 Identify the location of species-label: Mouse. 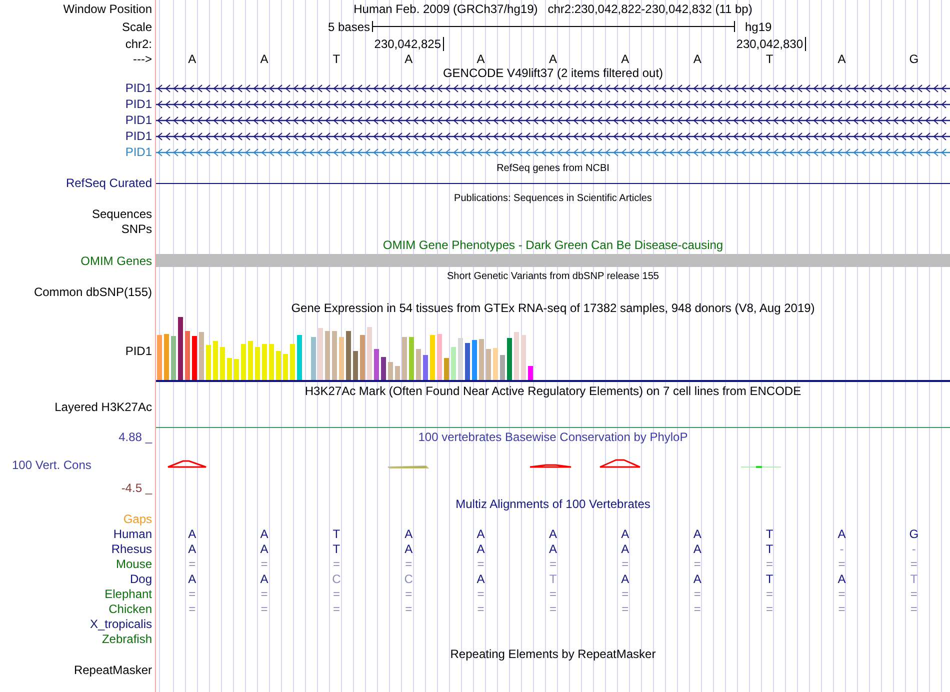
(134, 563).